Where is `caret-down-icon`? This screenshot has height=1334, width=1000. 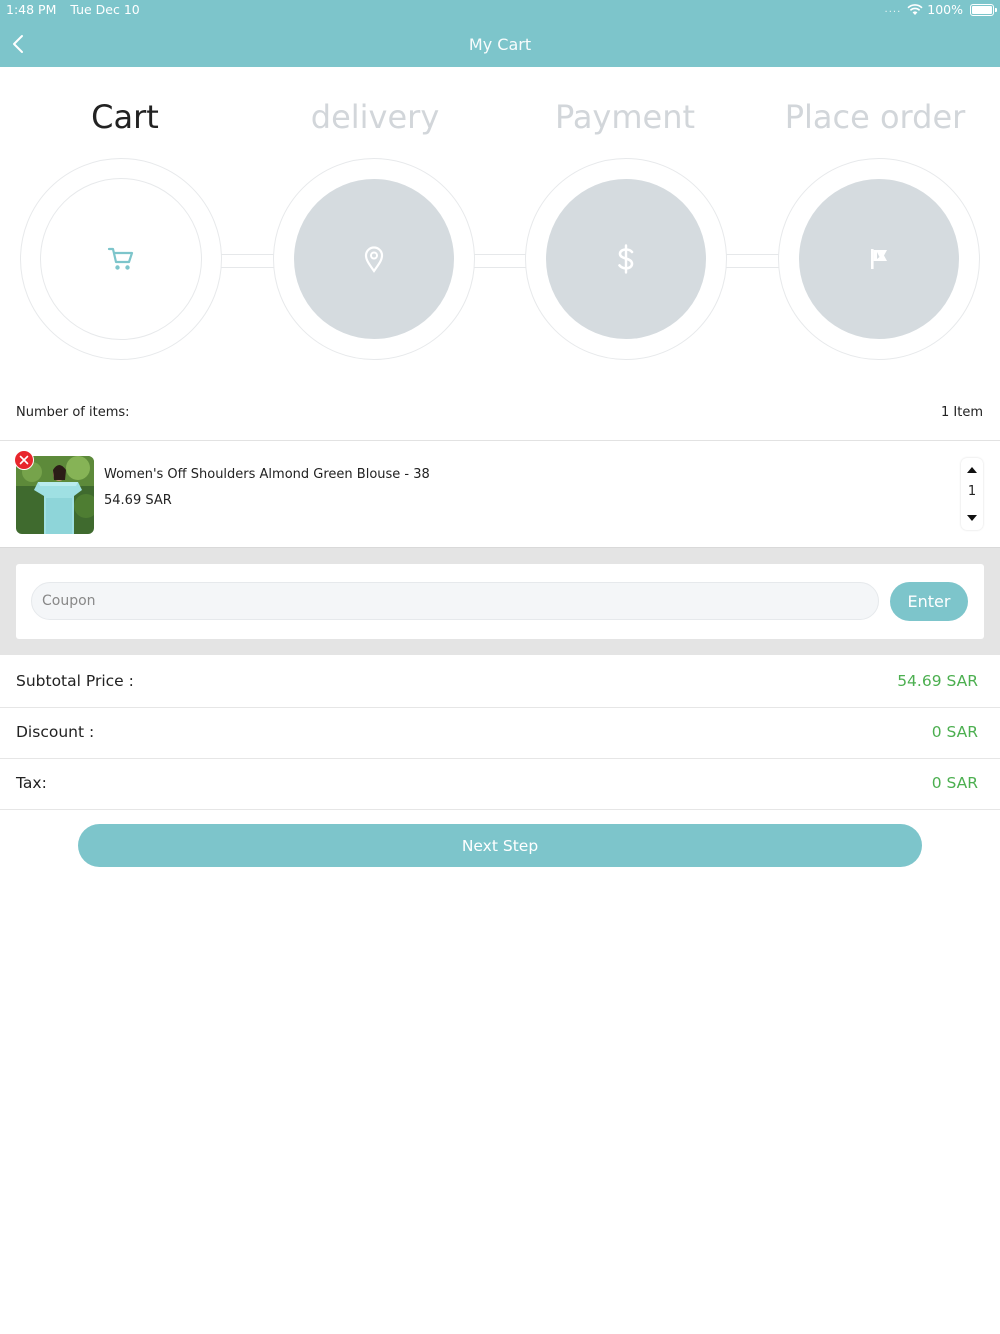
caret-down-icon is located at coordinates (972, 518).